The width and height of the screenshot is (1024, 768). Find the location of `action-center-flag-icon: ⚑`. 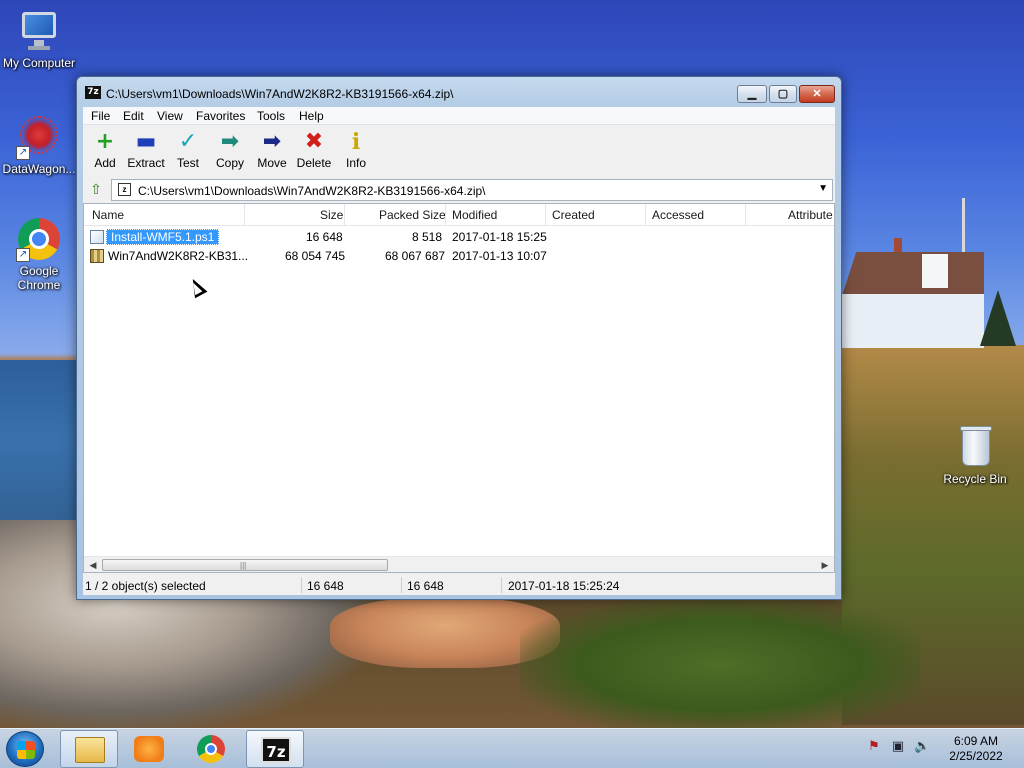

action-center-flag-icon: ⚑ is located at coordinates (874, 747).